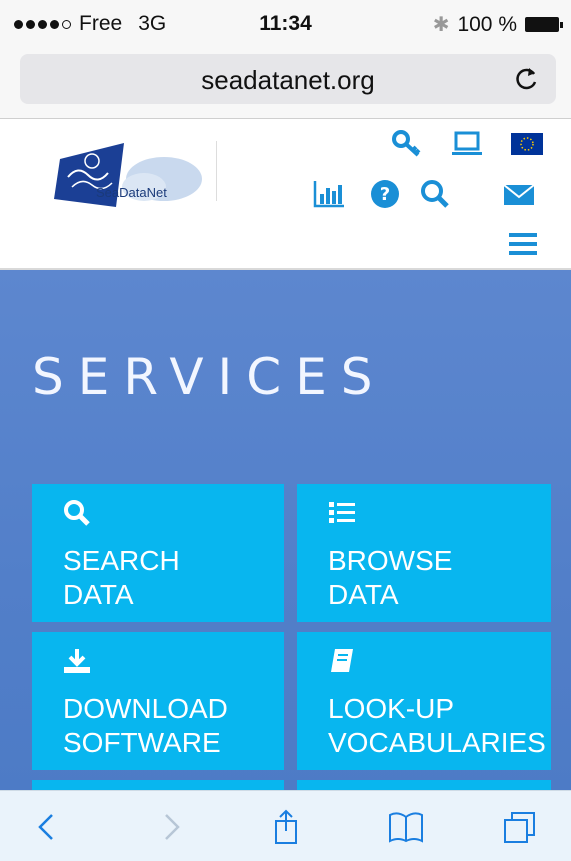  I want to click on tile-browse-data: BROWSE DATA, so click(424, 553).